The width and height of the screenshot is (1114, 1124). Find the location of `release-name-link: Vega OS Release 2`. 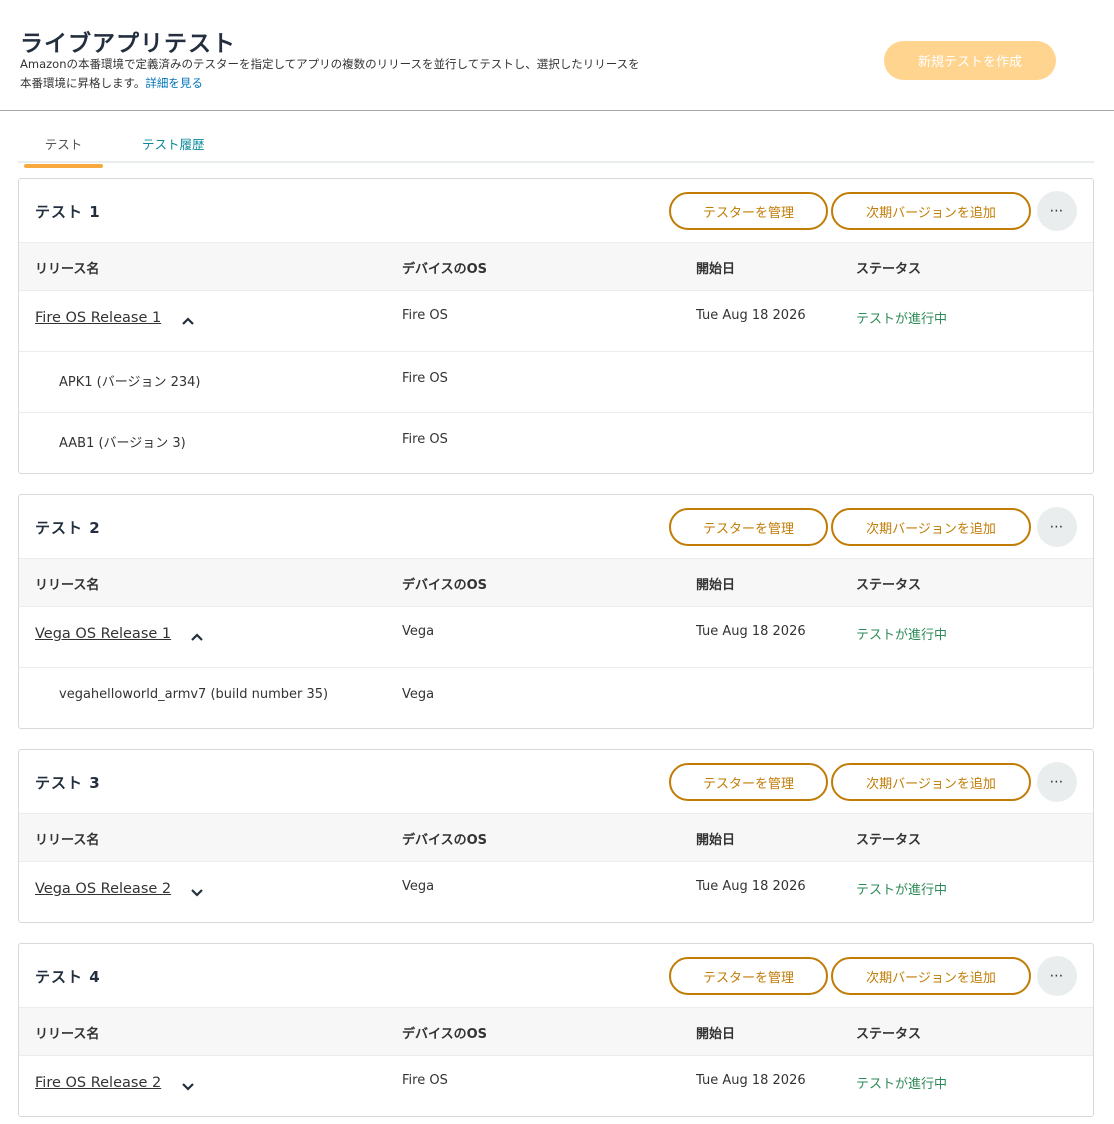

release-name-link: Vega OS Release 2 is located at coordinates (103, 889).